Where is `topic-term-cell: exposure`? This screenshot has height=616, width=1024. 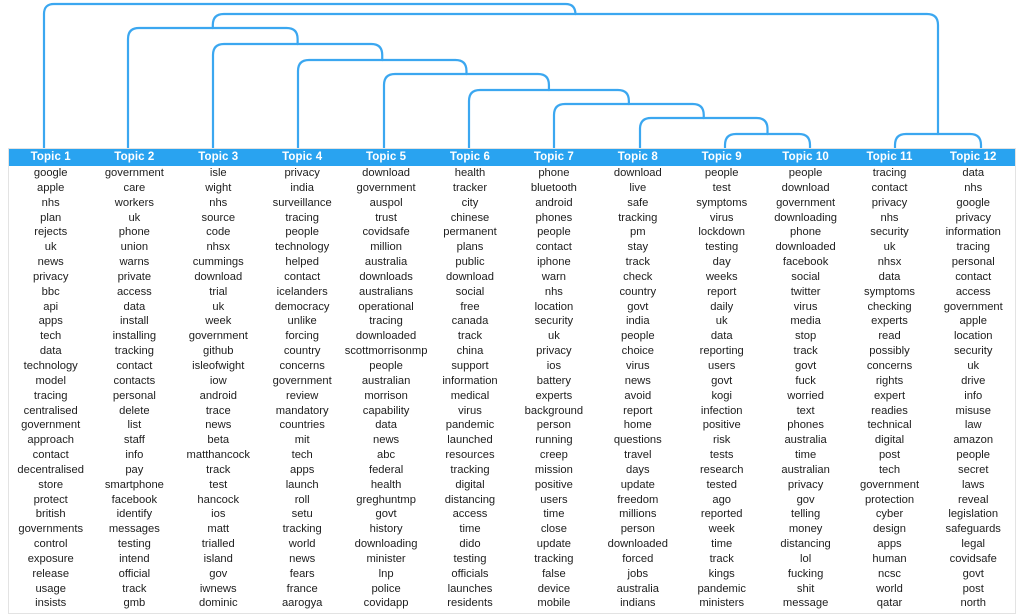
topic-term-cell: exposure is located at coordinates (50, 558).